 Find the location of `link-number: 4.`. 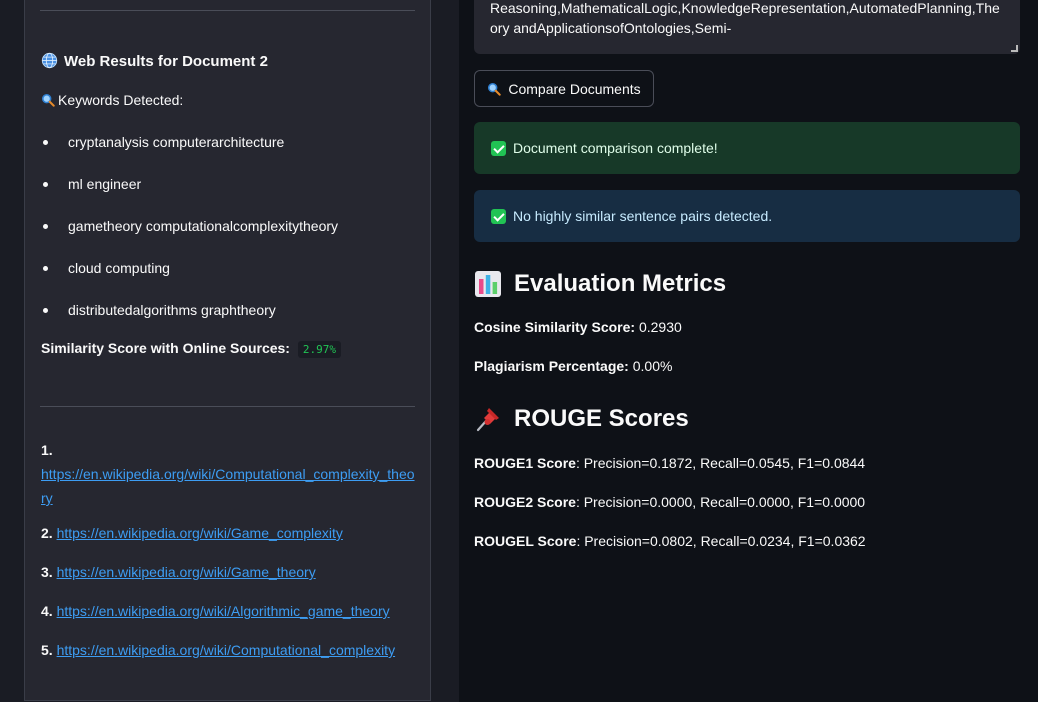

link-number: 4. is located at coordinates (47, 611).